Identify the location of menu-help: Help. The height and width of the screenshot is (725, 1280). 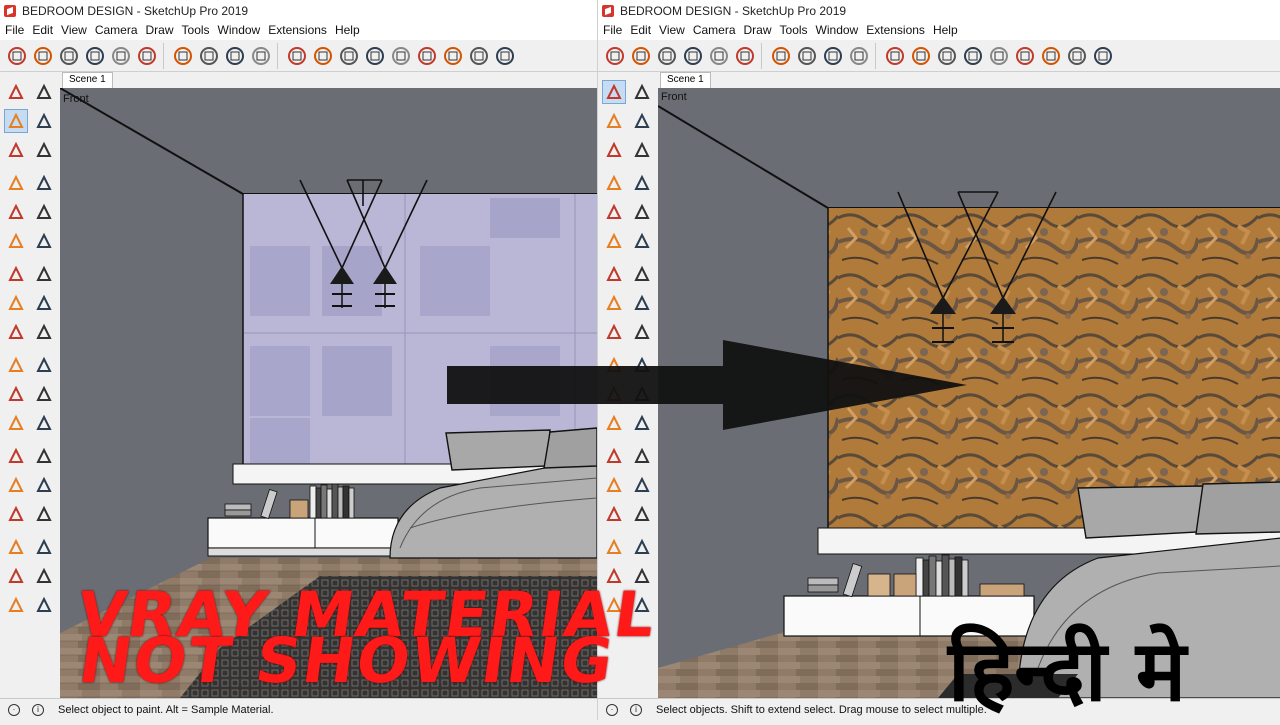
(349, 31).